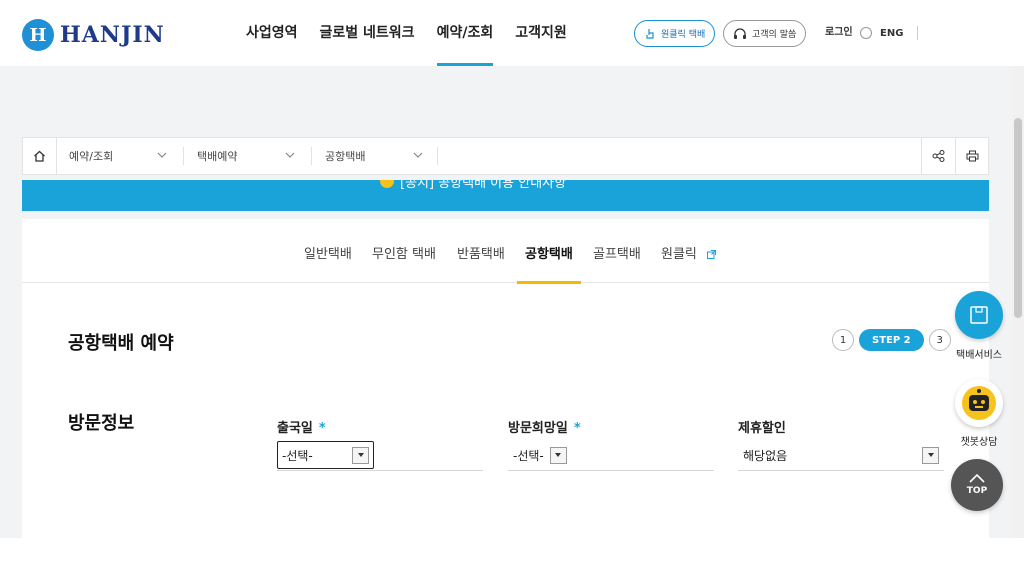 The height and width of the screenshot is (576, 1024). I want to click on print-icon, so click(972, 156).